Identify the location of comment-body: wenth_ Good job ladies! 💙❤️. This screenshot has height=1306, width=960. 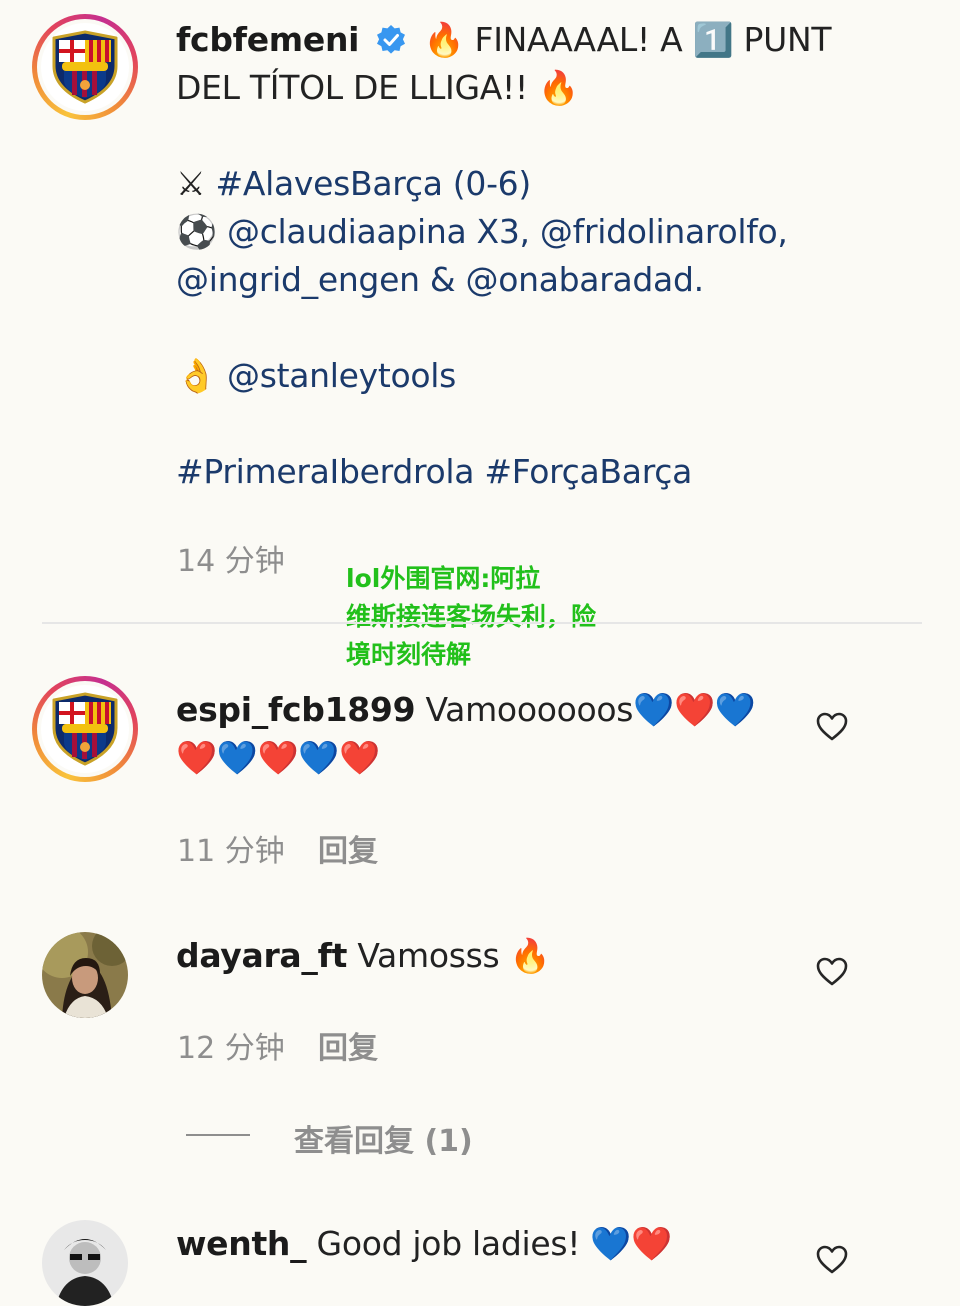
(476, 1244).